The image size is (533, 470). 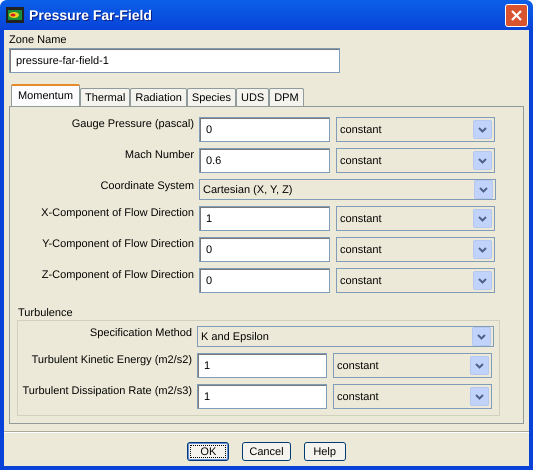 What do you see at coordinates (132, 123) in the screenshot?
I see `field-label: Gauge Pressure (pascal)` at bounding box center [132, 123].